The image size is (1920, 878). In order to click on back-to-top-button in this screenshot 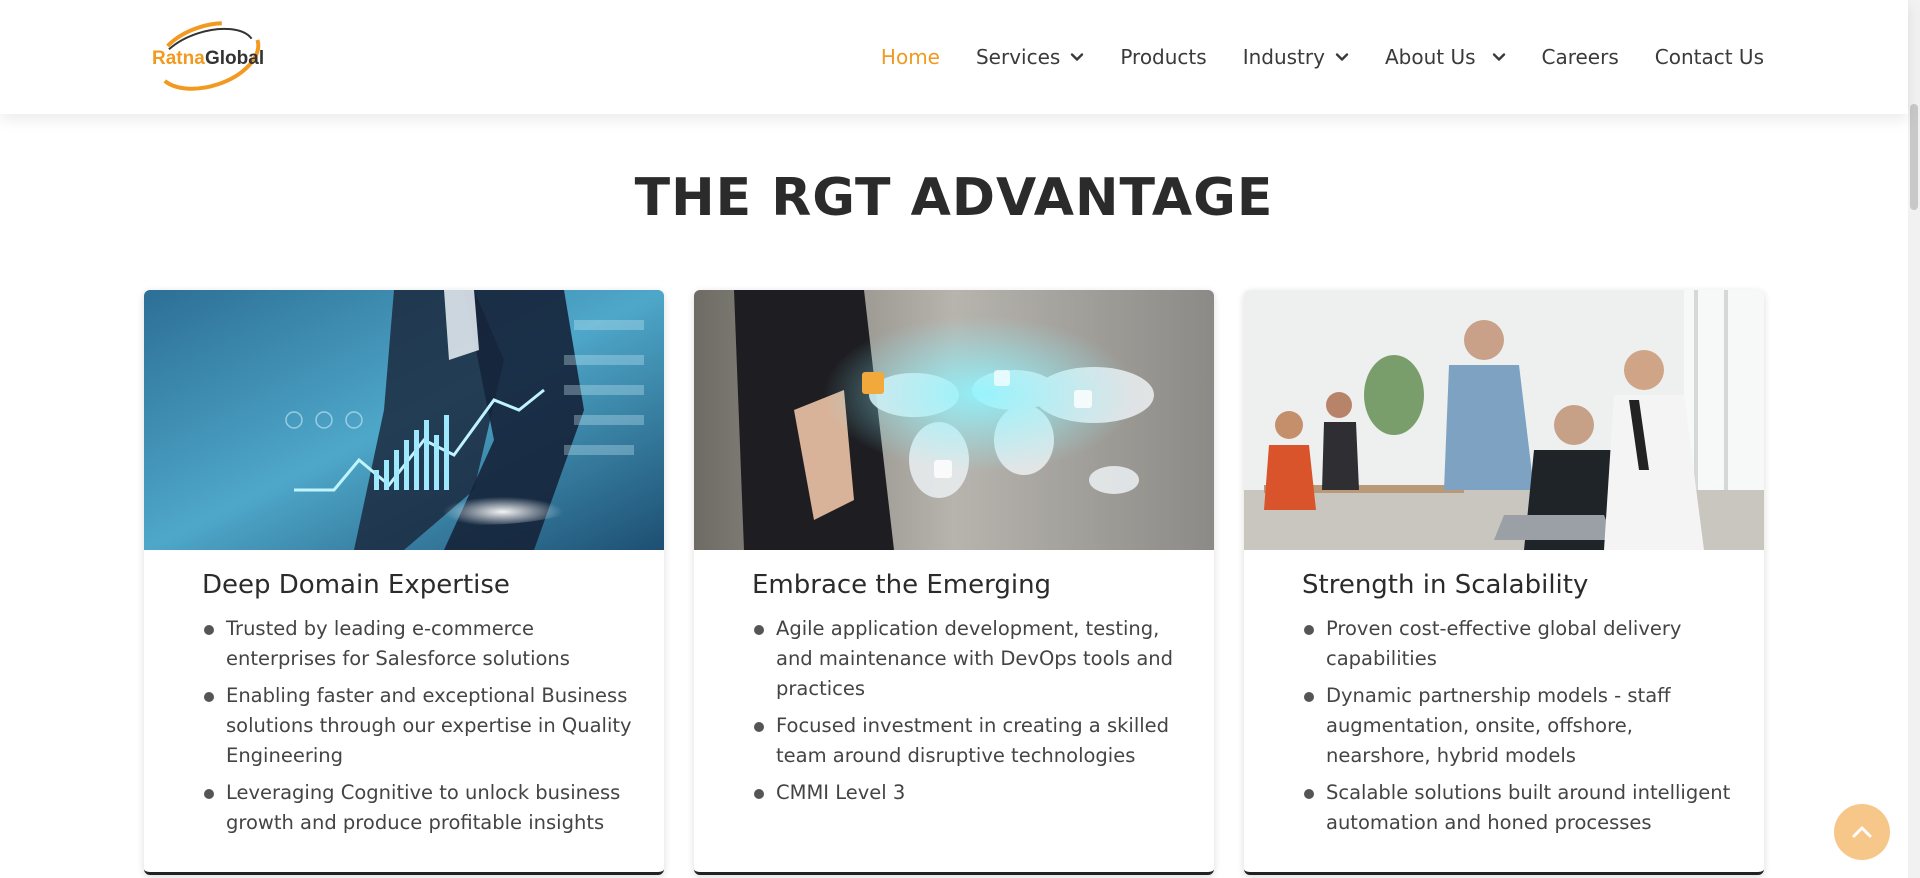, I will do `click(1862, 832)`.